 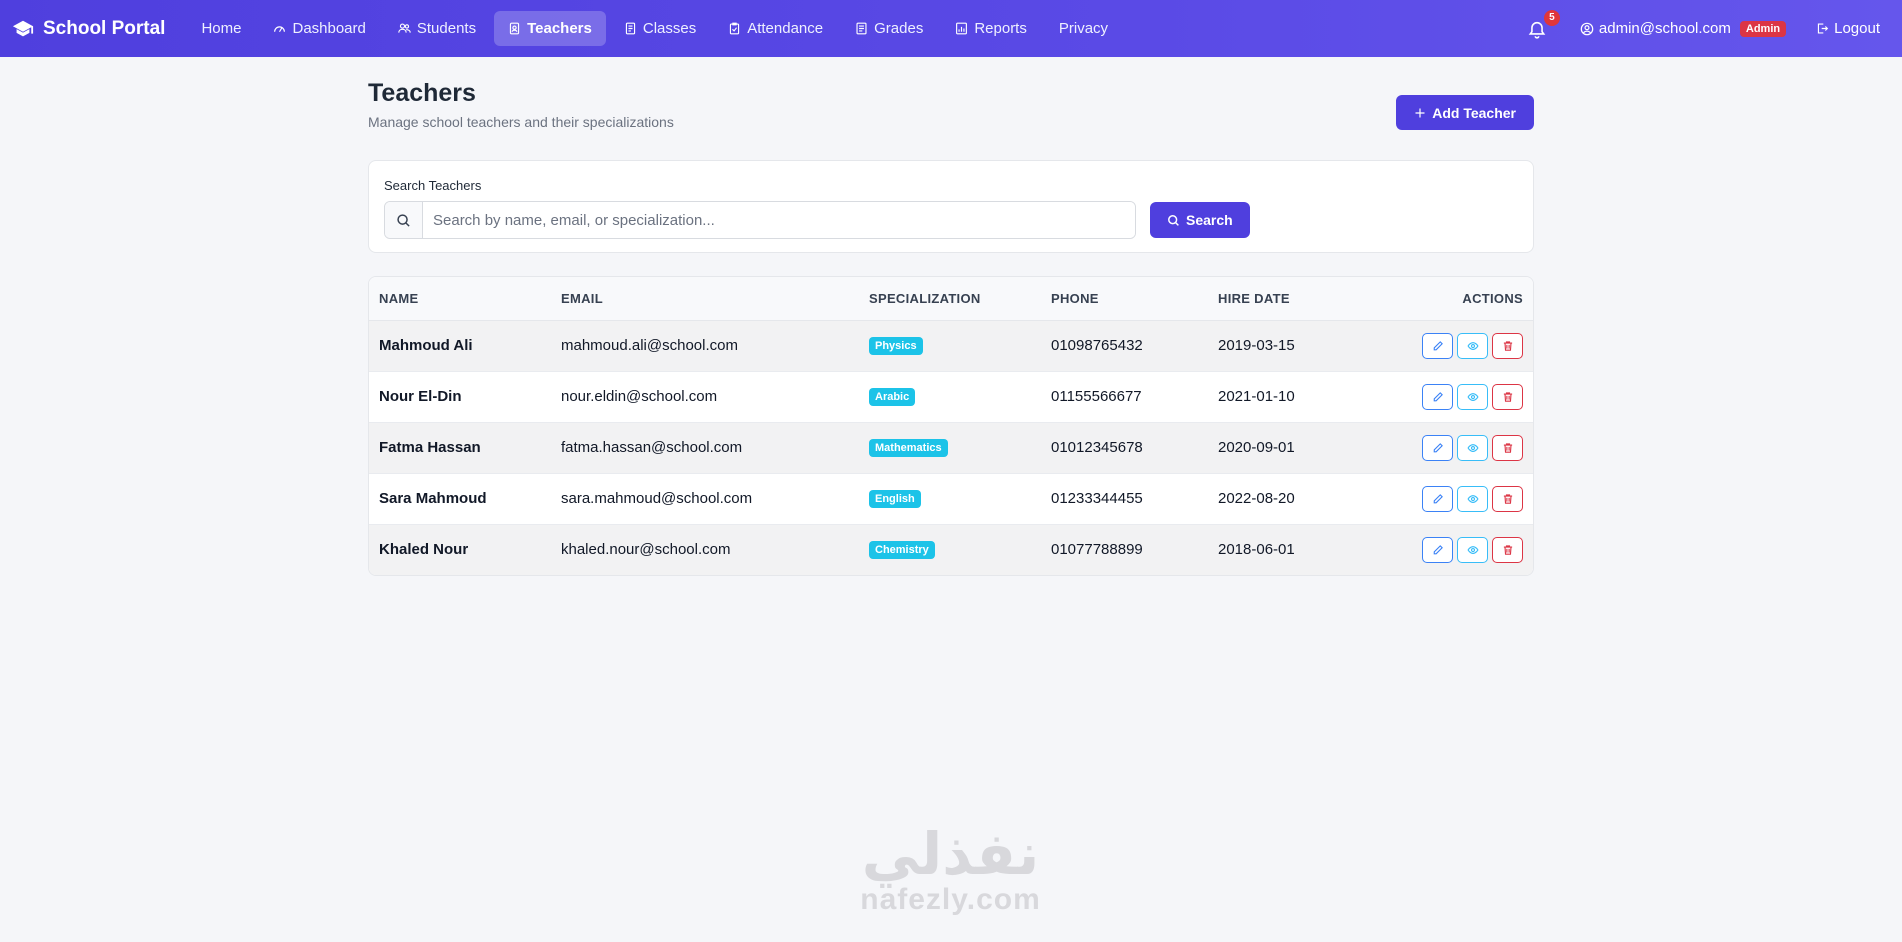 I want to click on people-icon, so click(x=404, y=28).